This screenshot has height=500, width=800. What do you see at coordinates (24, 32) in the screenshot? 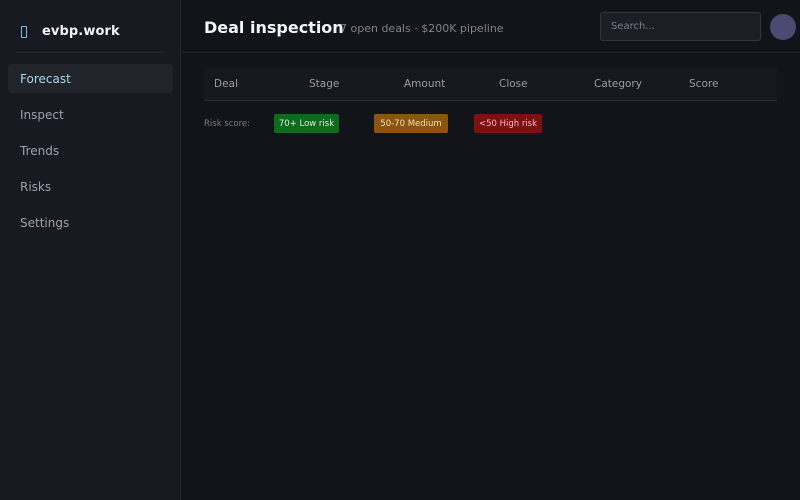
I see `logo-icon` at bounding box center [24, 32].